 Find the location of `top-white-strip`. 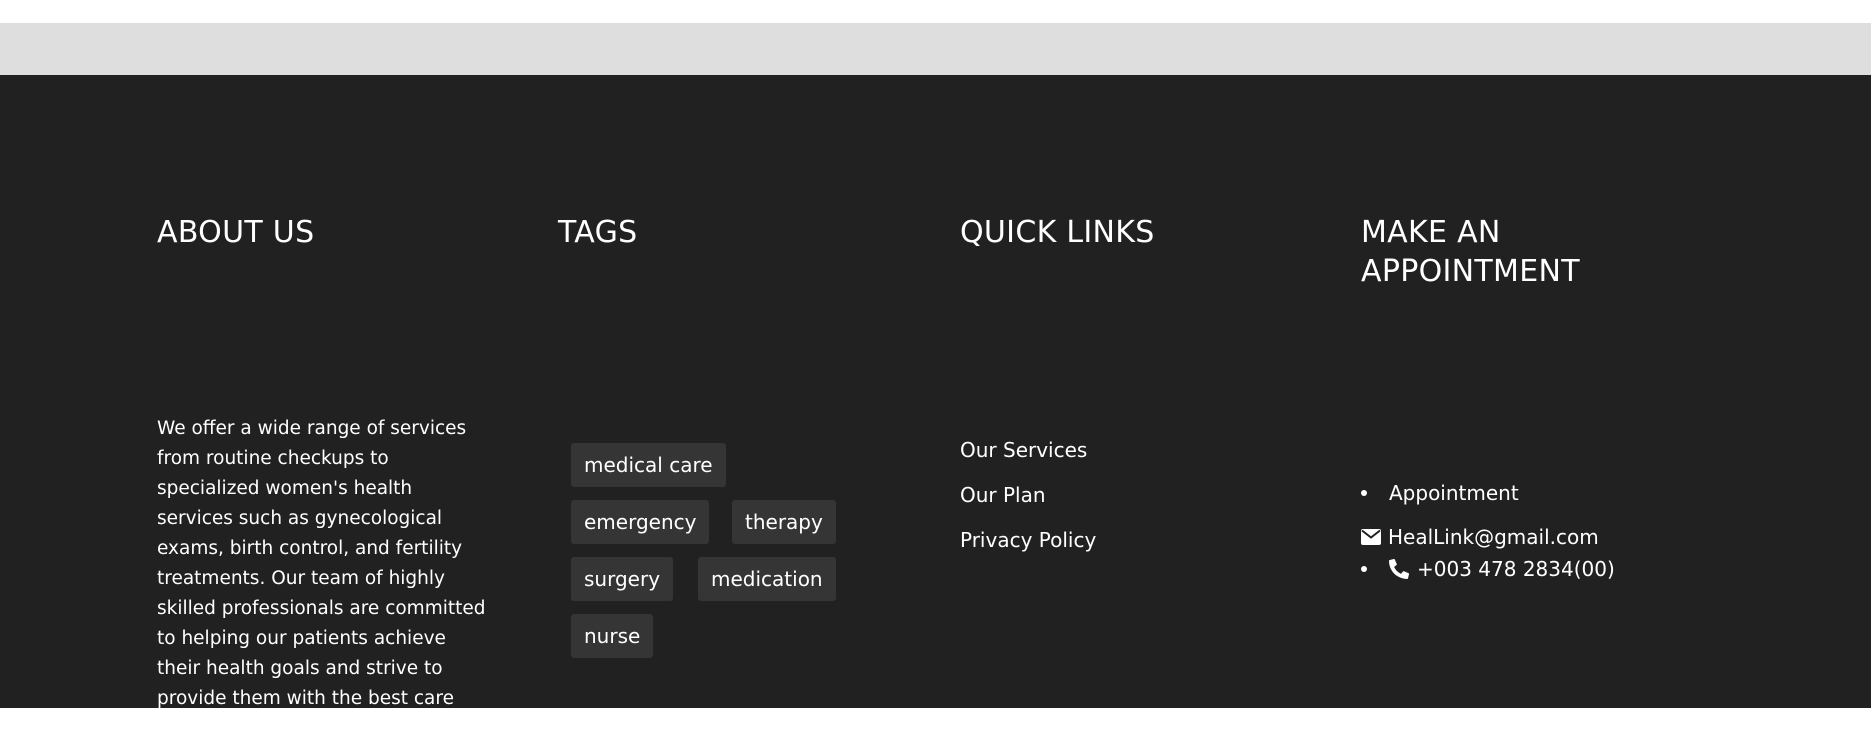

top-white-strip is located at coordinates (935, 11).